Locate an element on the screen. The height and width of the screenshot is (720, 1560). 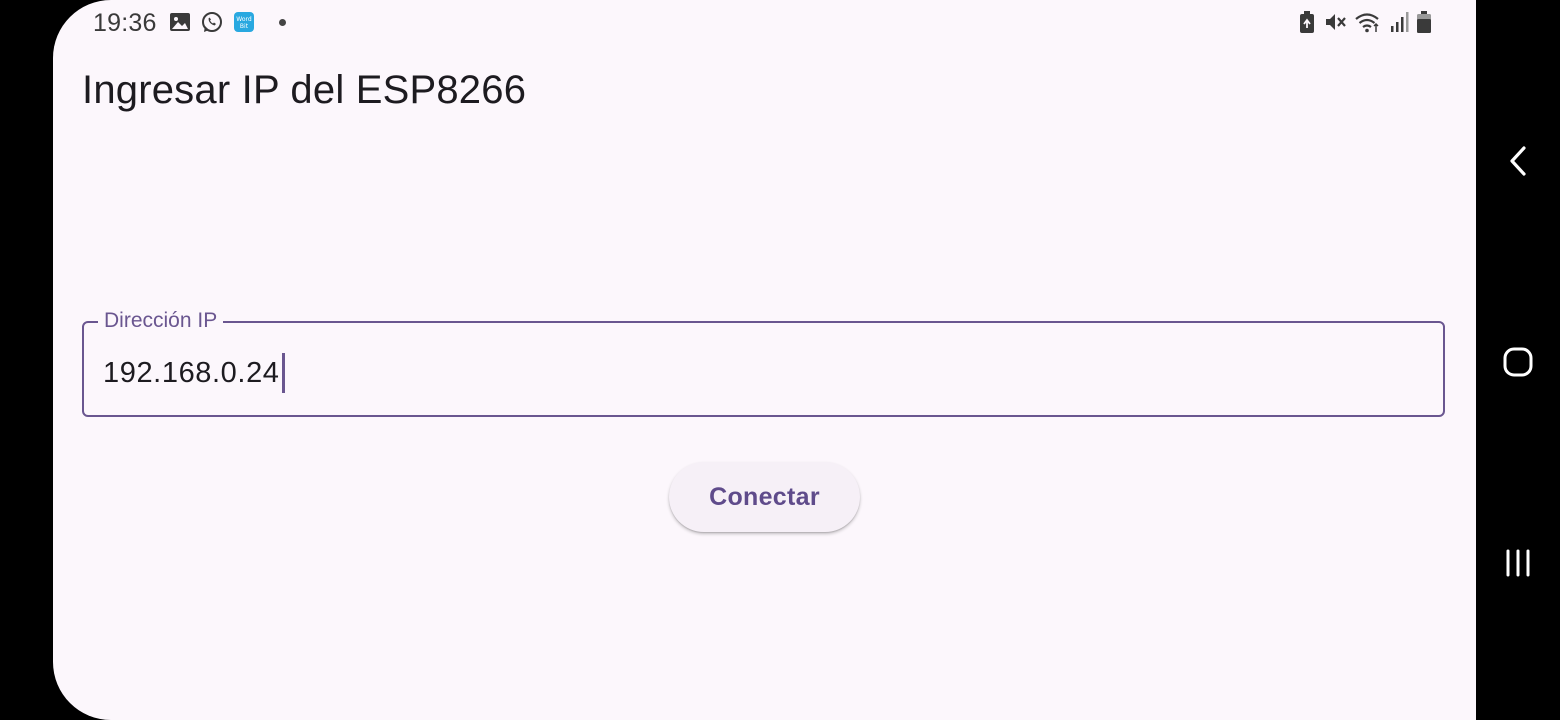
ip-input: 192.168.0.24 is located at coordinates (191, 373).